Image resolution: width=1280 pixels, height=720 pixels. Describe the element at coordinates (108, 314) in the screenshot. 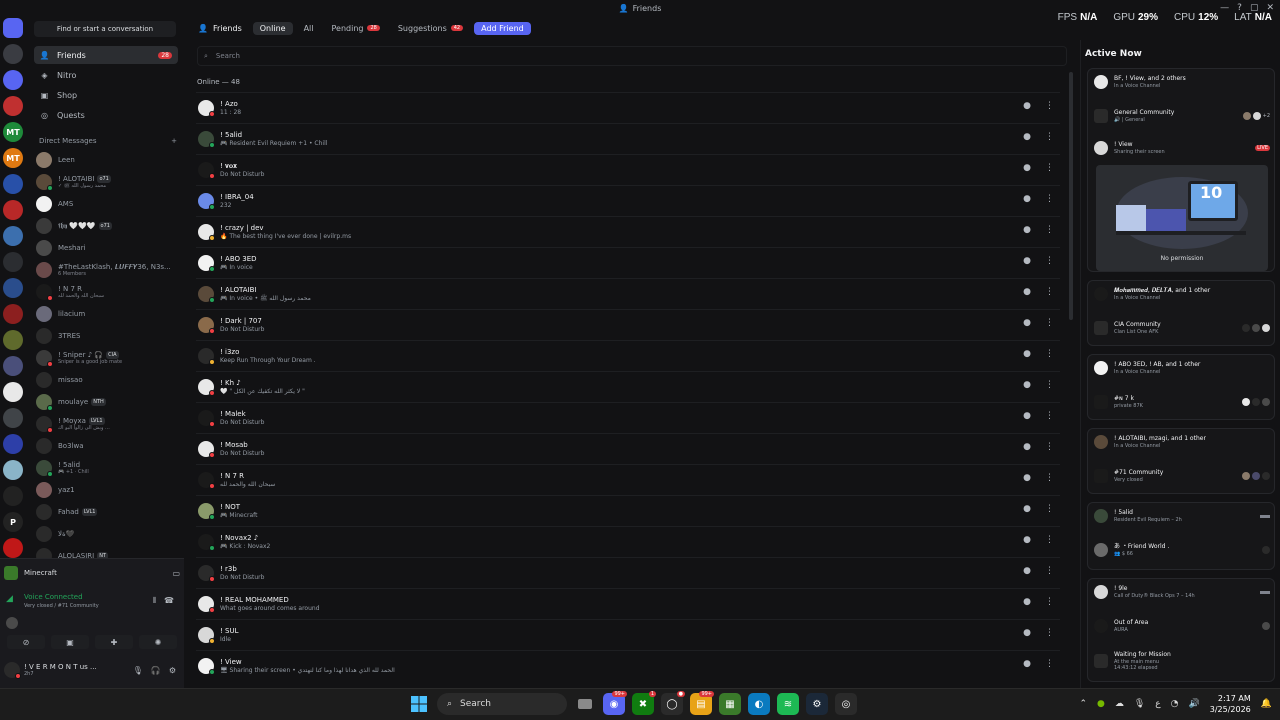

I see `dm-item: lilacium` at that location.